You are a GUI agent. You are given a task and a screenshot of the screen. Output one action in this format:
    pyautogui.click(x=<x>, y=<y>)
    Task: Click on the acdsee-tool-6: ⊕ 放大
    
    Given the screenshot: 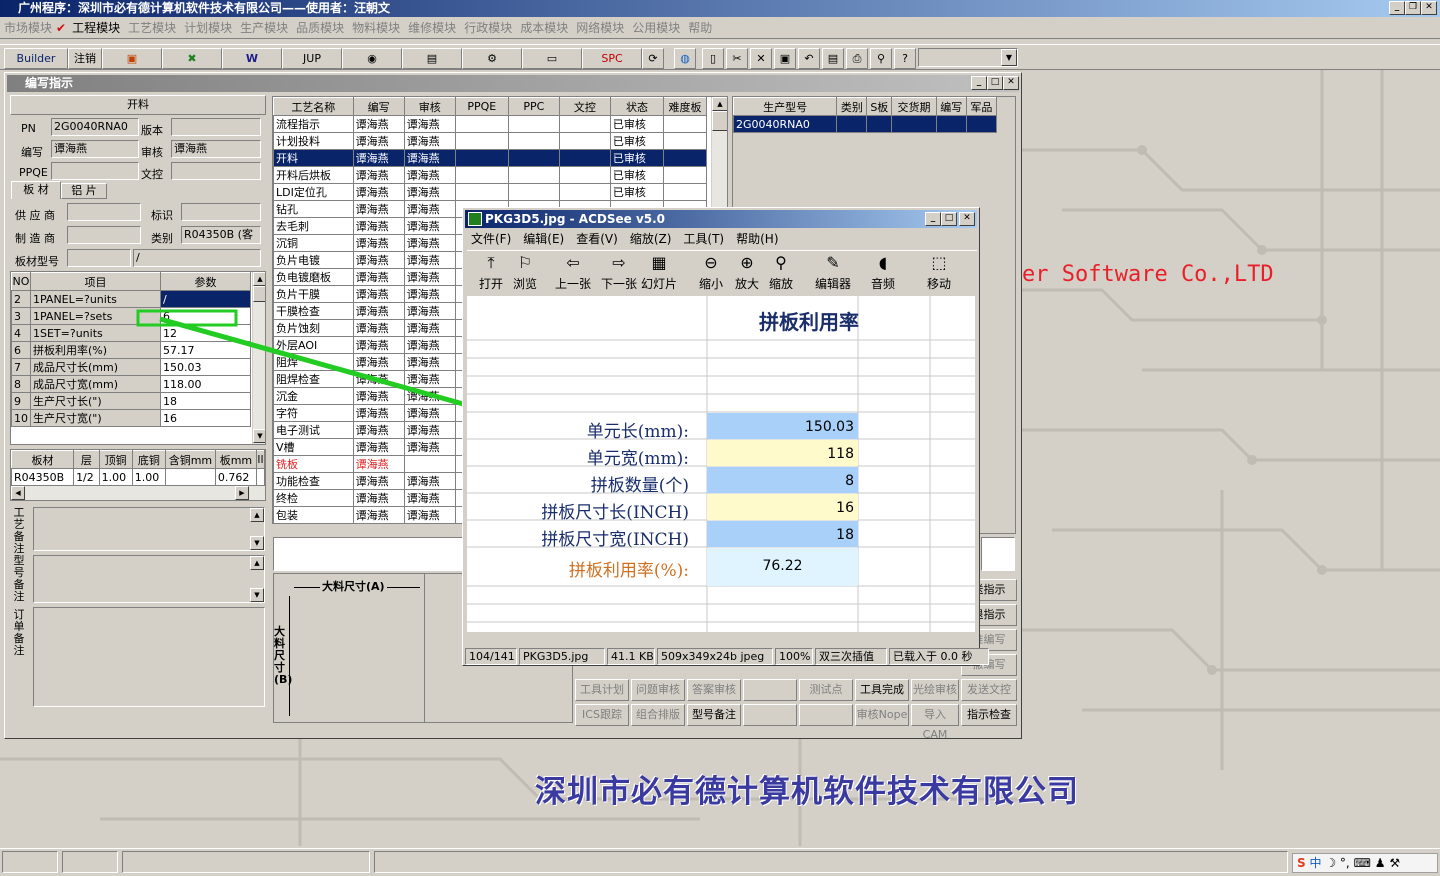 What is the action you would take?
    pyautogui.click(x=747, y=271)
    